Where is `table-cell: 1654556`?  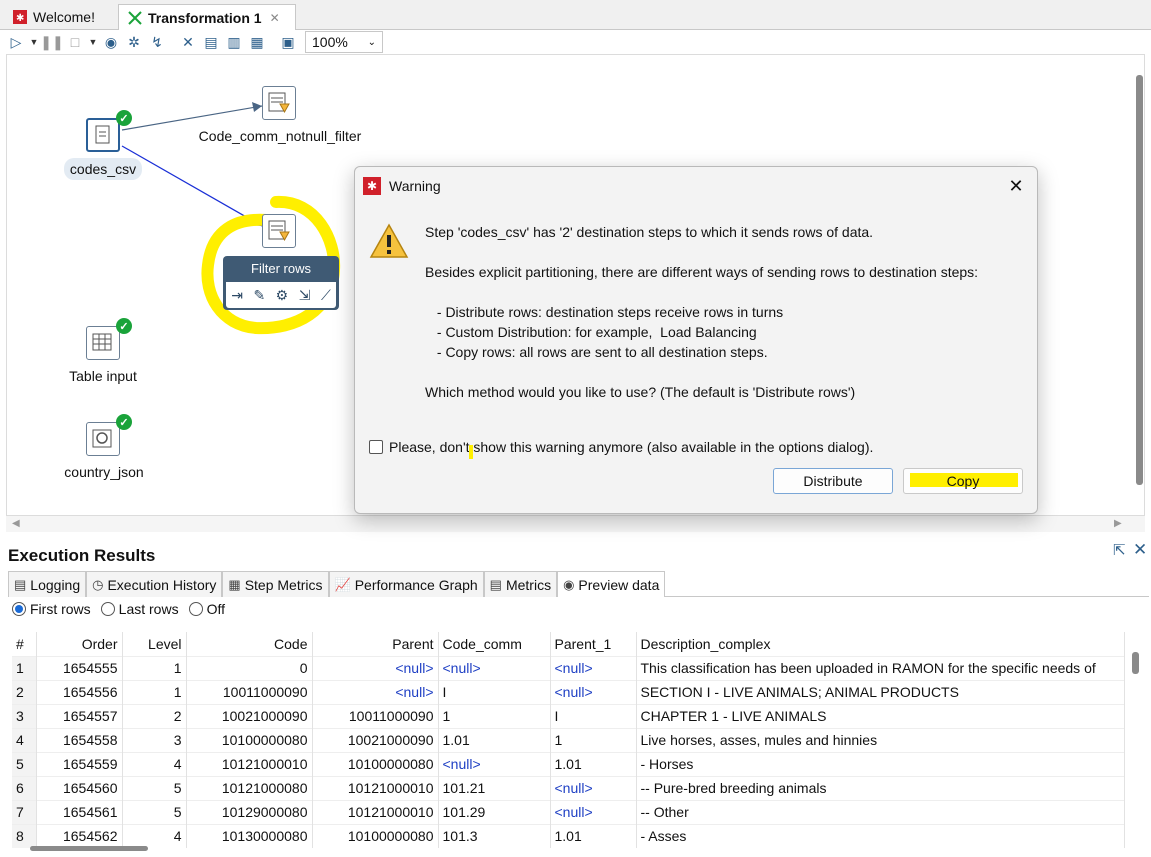
table-cell: 1654556 is located at coordinates (79, 691).